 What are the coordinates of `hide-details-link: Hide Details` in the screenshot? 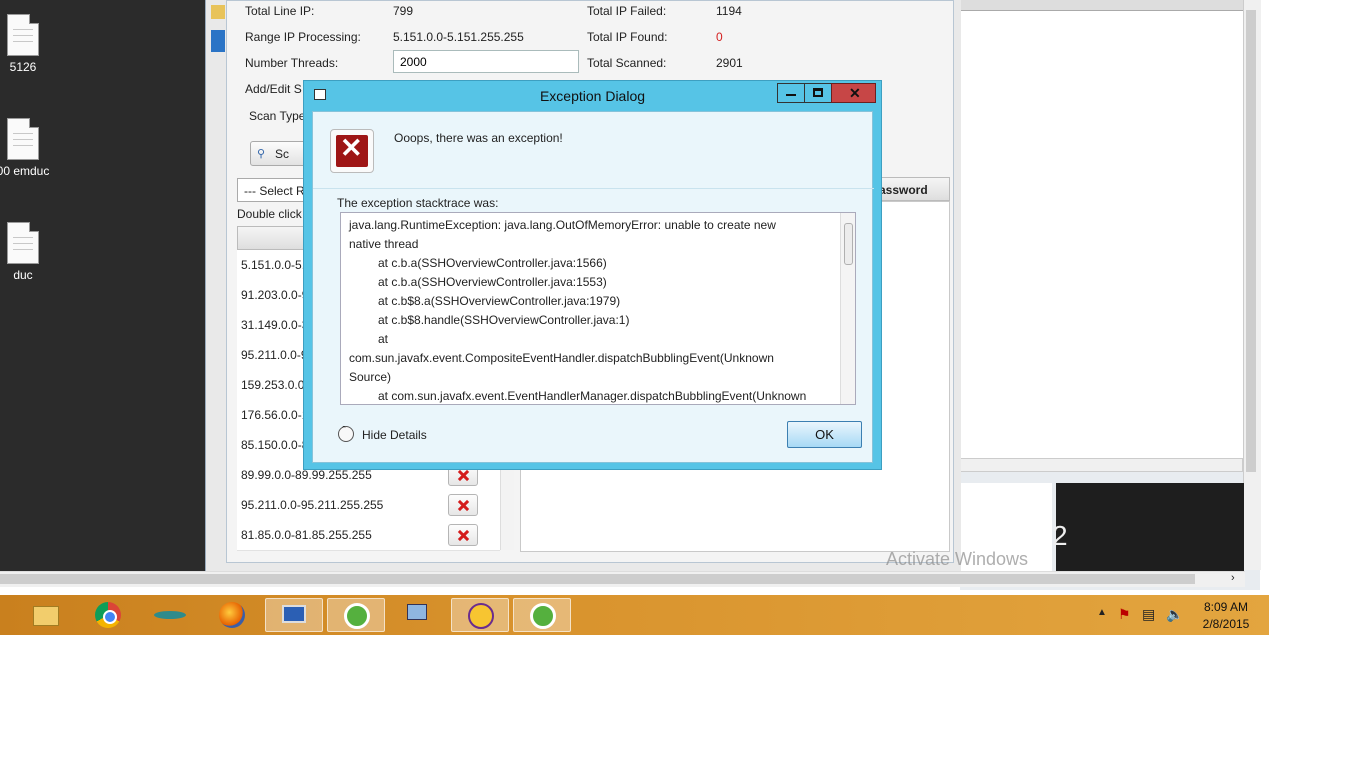 It's located at (394, 435).